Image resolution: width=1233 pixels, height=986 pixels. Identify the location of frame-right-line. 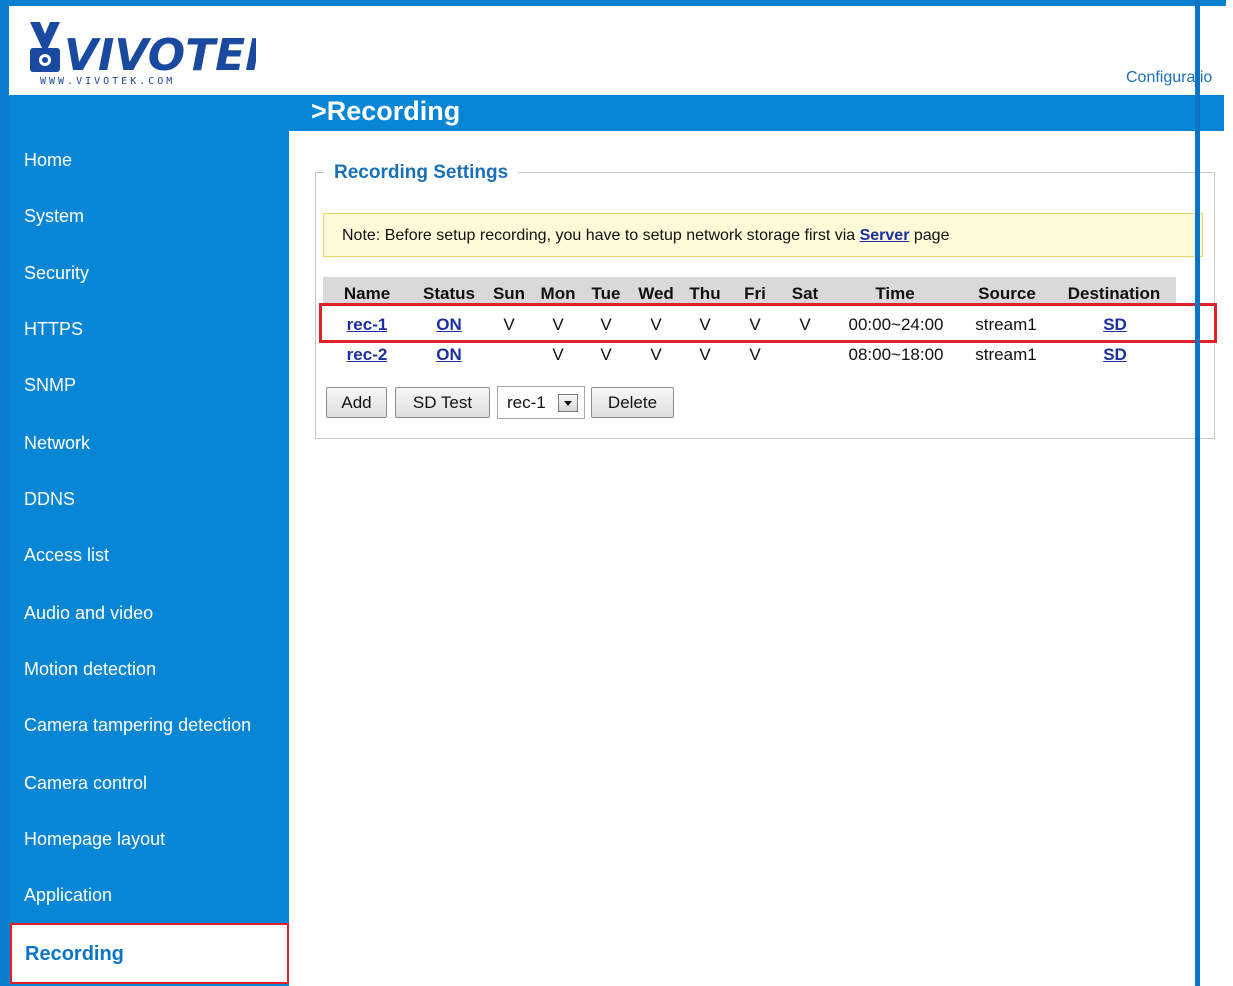
(1197, 493).